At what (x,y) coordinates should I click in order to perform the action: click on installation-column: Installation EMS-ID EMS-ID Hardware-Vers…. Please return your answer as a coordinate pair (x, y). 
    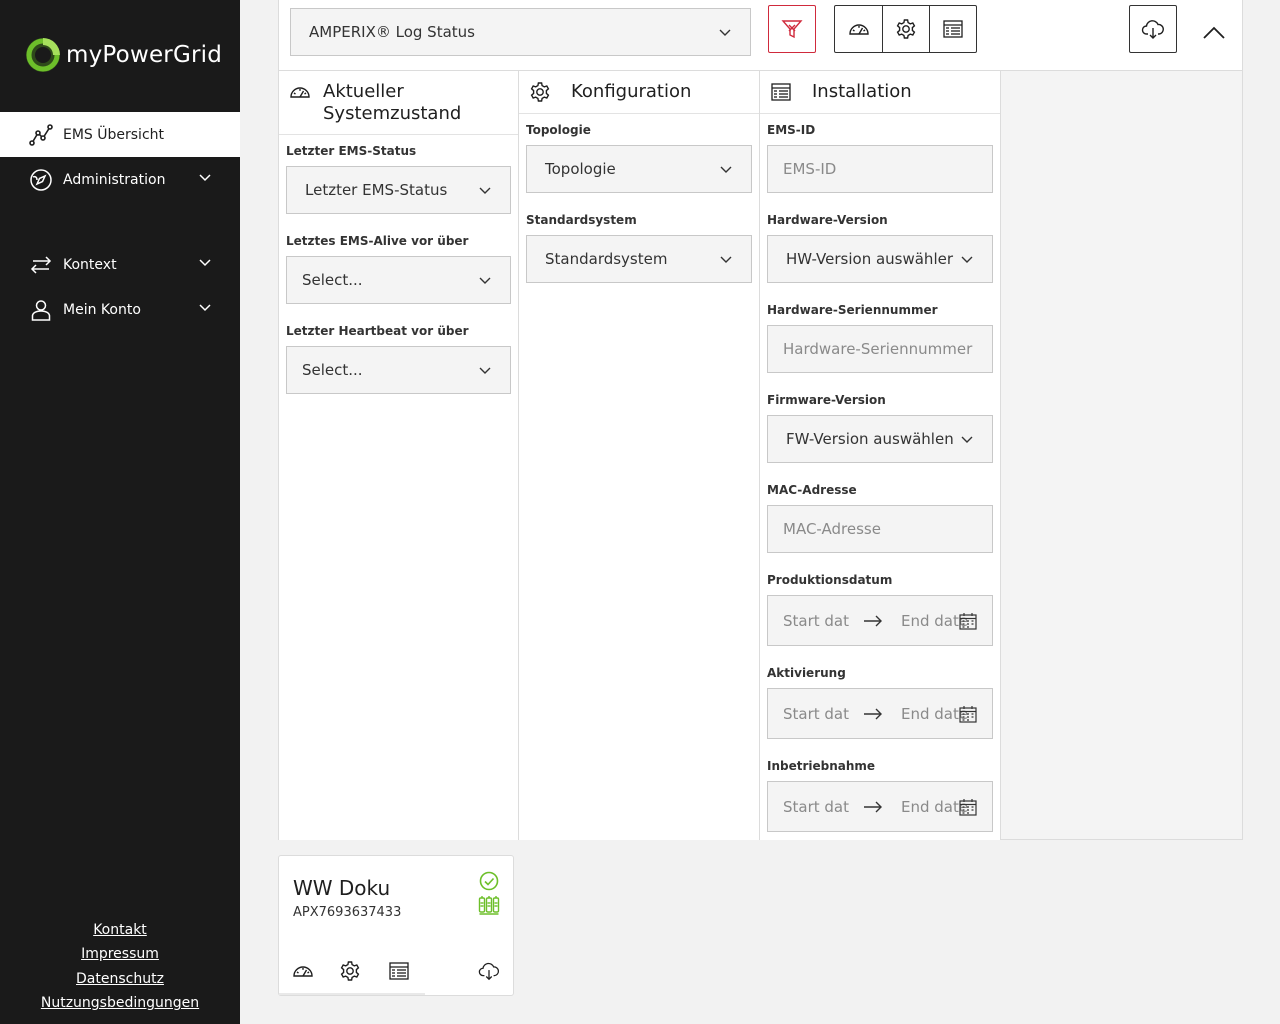
    Looking at the image, I should click on (880, 455).